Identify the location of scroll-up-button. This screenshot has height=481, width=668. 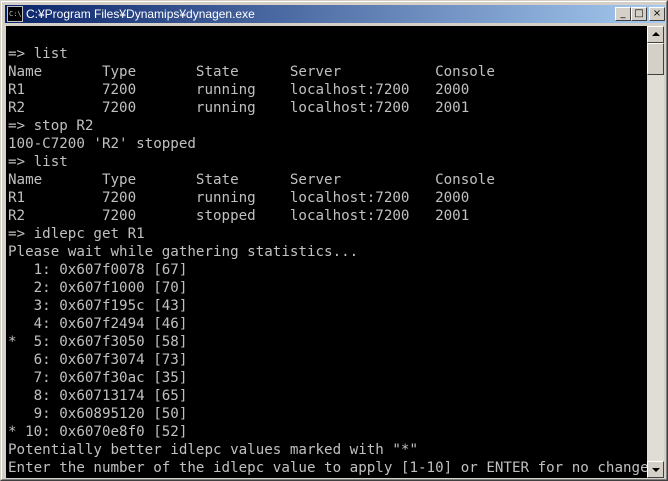
(655, 34).